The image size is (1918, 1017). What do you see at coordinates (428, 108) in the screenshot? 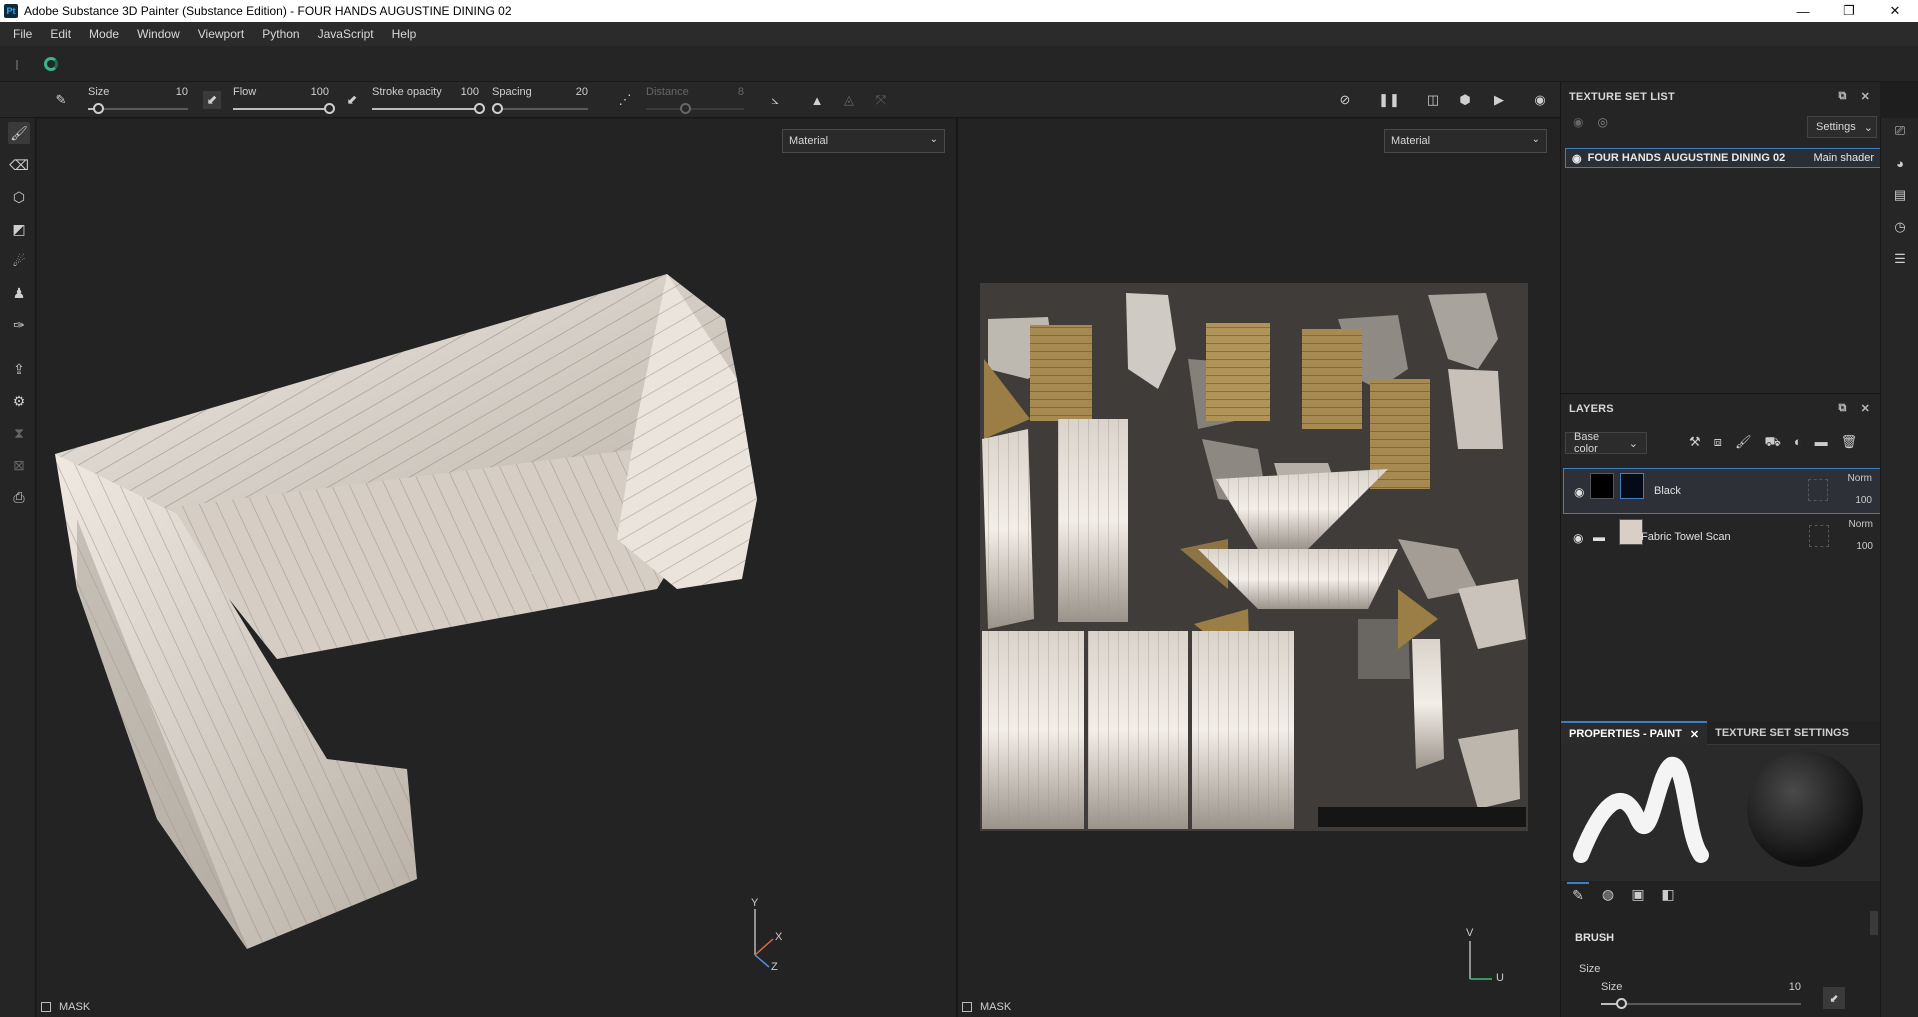
I see `stroke-opacity-track` at bounding box center [428, 108].